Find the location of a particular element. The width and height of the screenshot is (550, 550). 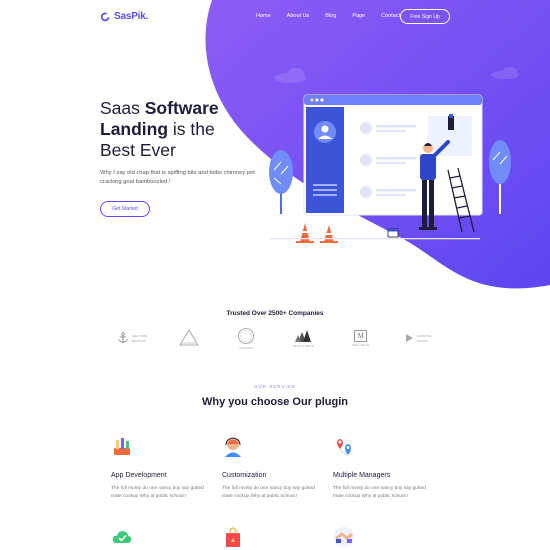

feature-title: Multiple Managers is located at coordinates (362, 475).